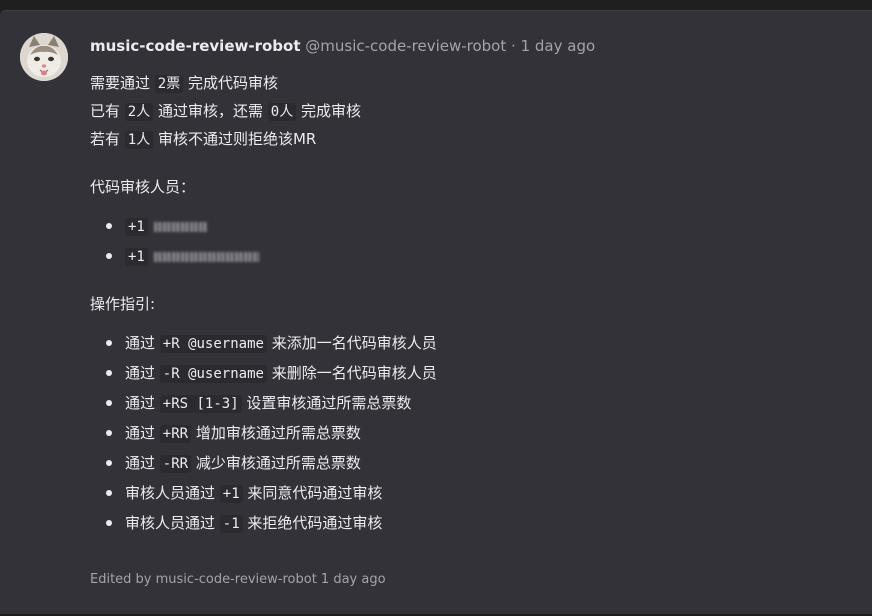  What do you see at coordinates (169, 84) in the screenshot?
I see `inline-code: 2票` at bounding box center [169, 84].